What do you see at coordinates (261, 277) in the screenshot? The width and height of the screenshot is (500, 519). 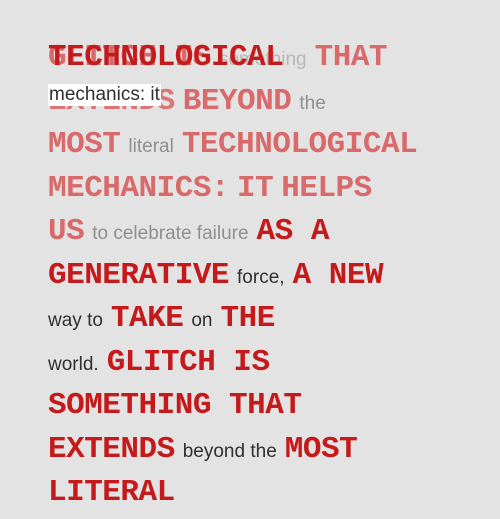 I see `word: force,` at bounding box center [261, 277].